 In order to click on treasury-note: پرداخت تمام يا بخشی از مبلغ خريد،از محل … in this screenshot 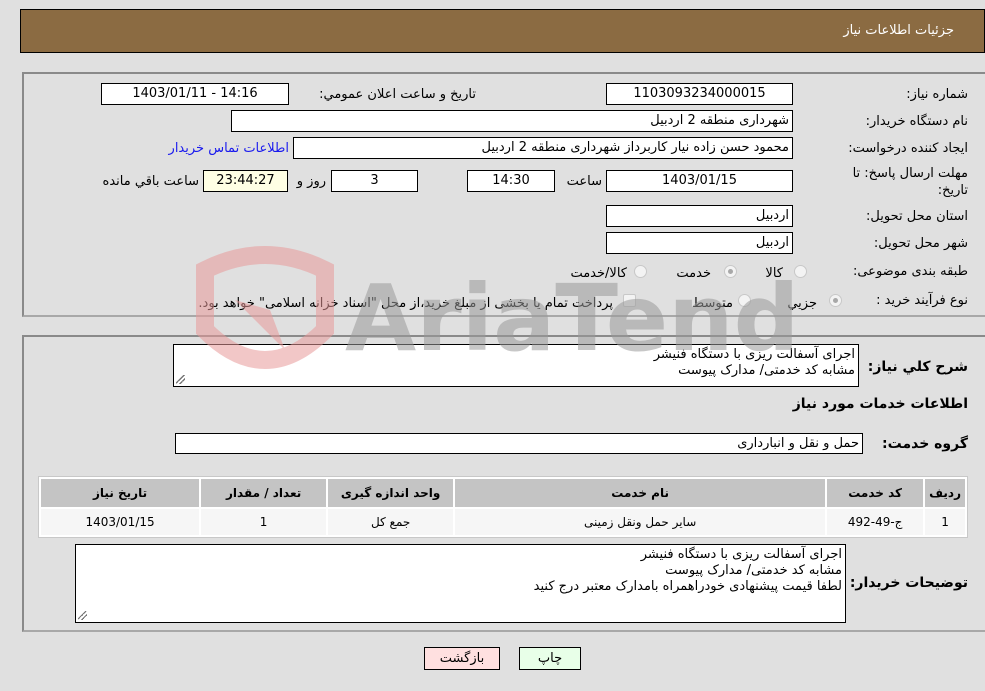, I will do `click(405, 303)`.